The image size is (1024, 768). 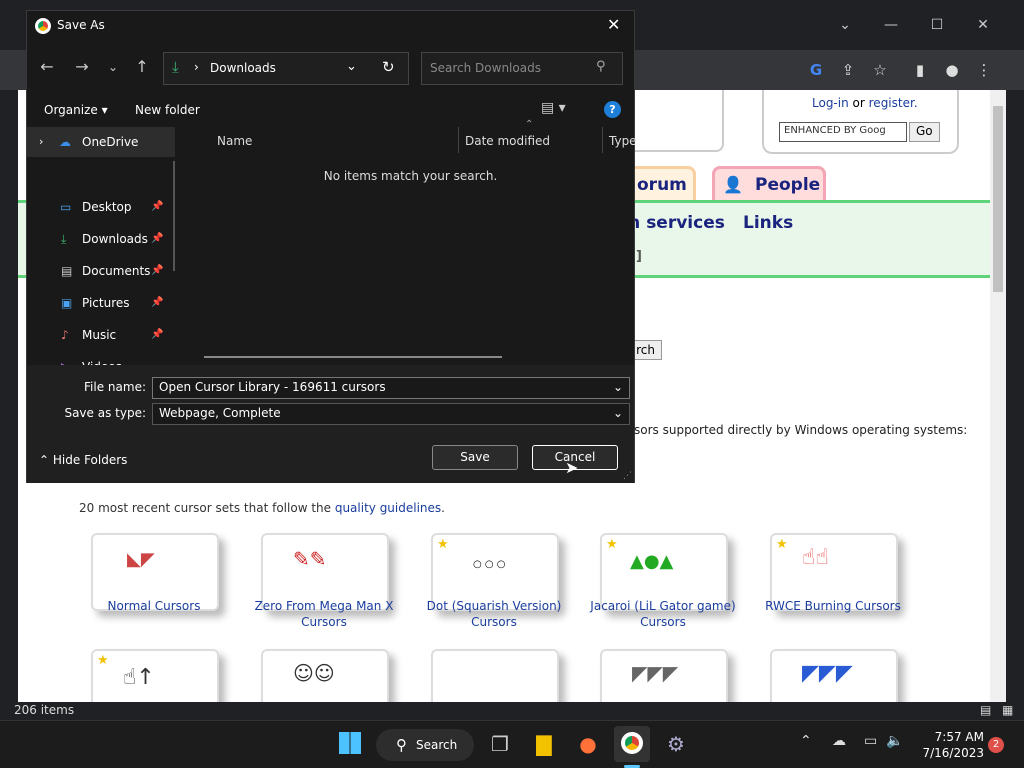 I want to click on chevron-right-icon: ›, so click(x=196, y=67).